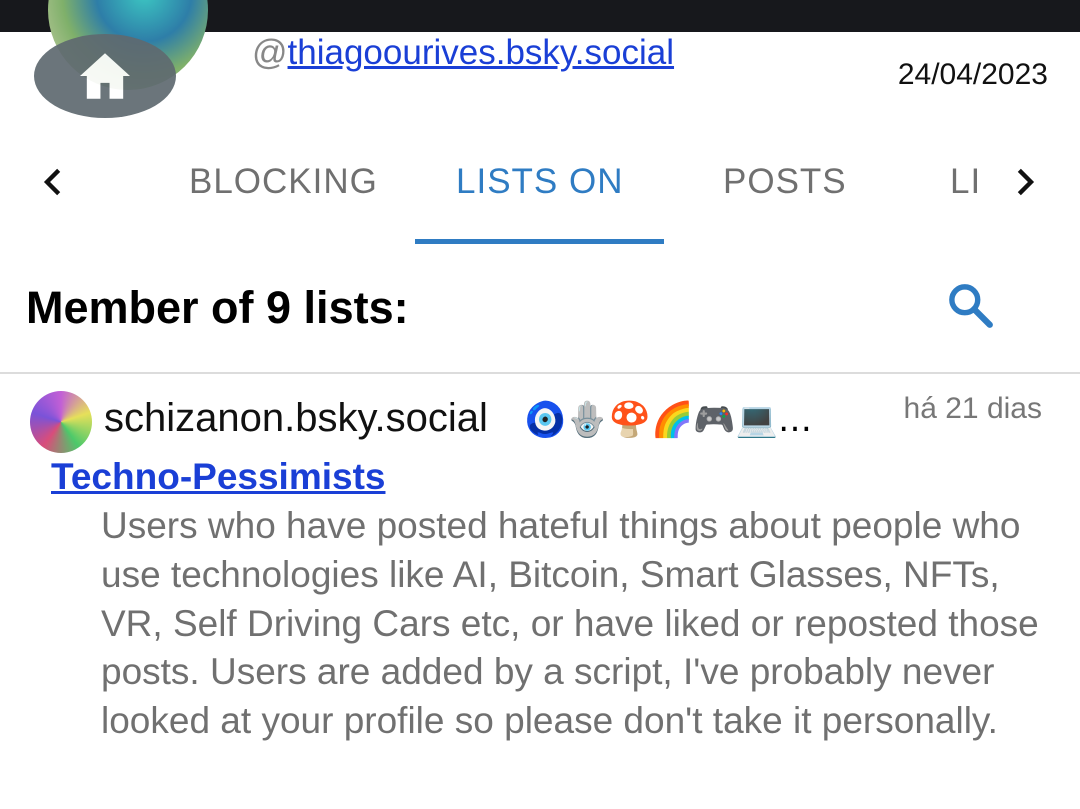 The image size is (1080, 809). What do you see at coordinates (481, 52) in the screenshot?
I see `handle-link: thiagoourives.bsky.social` at bounding box center [481, 52].